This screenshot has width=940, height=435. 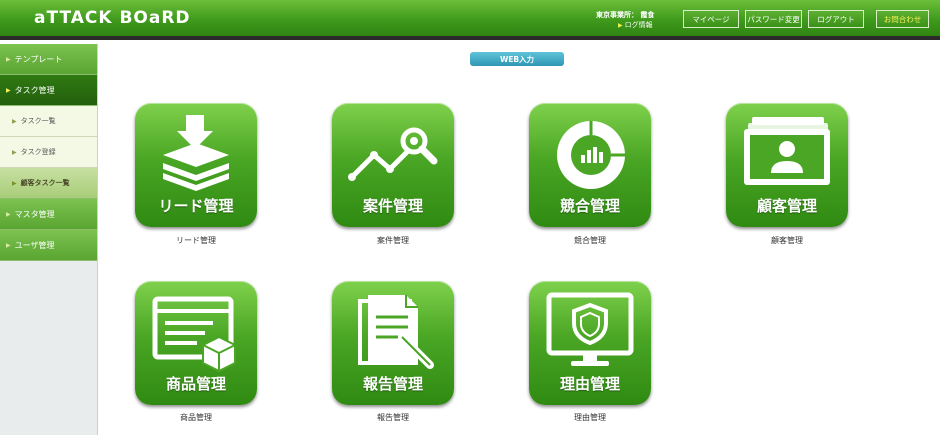 I want to click on product-management-caption: 商品管理, so click(x=196, y=417).